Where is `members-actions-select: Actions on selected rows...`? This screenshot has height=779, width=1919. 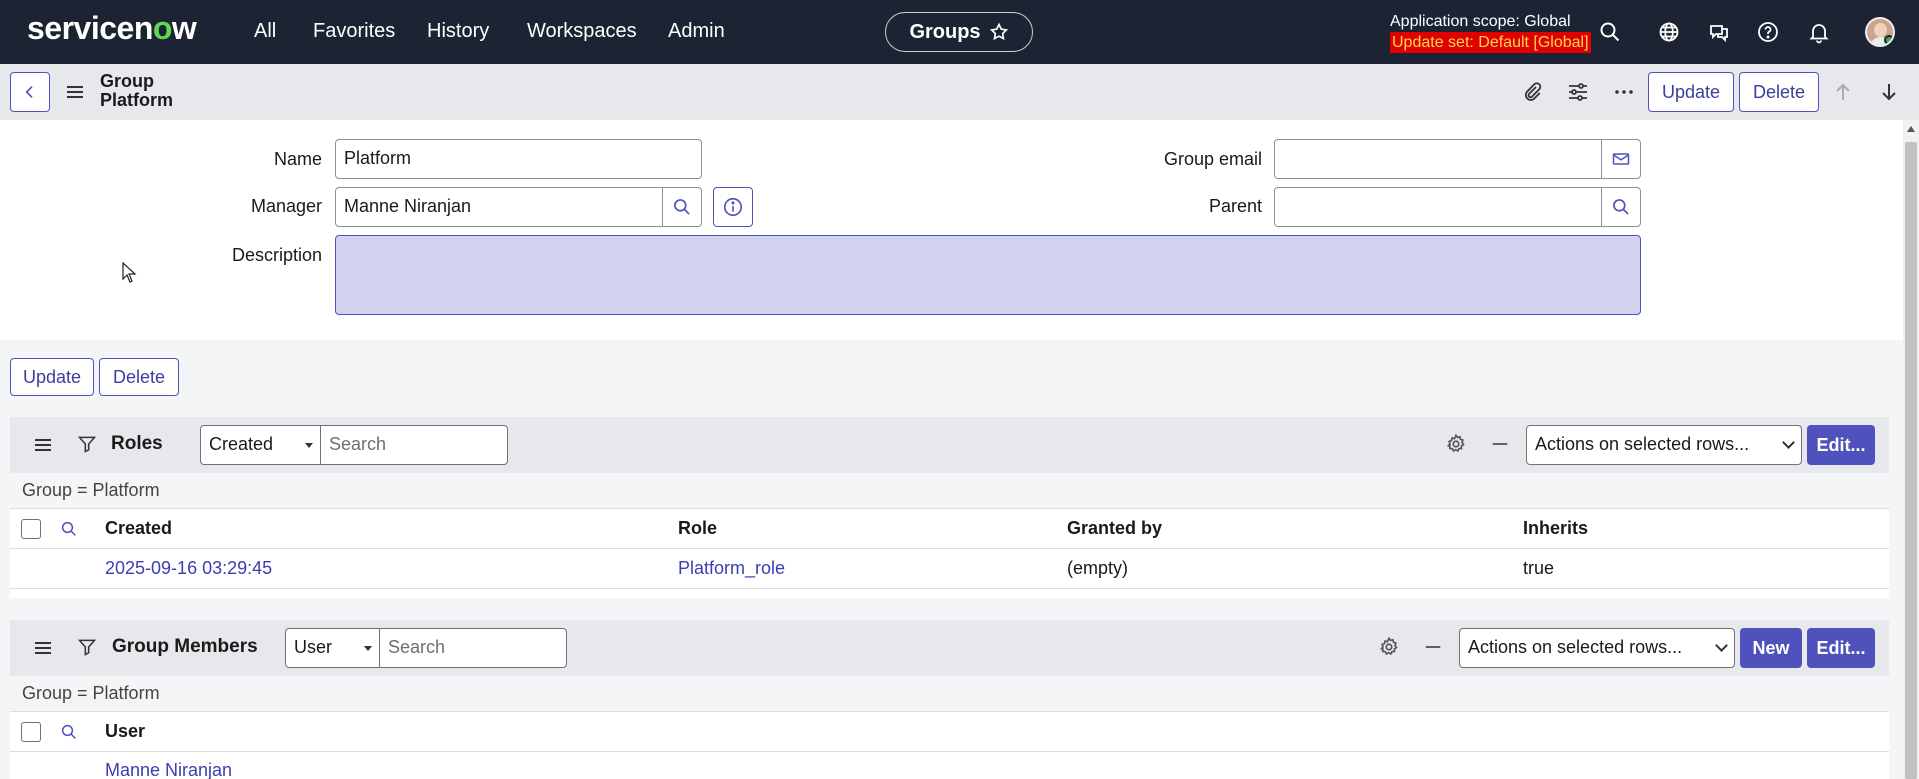
members-actions-select: Actions on selected rows... is located at coordinates (1597, 648).